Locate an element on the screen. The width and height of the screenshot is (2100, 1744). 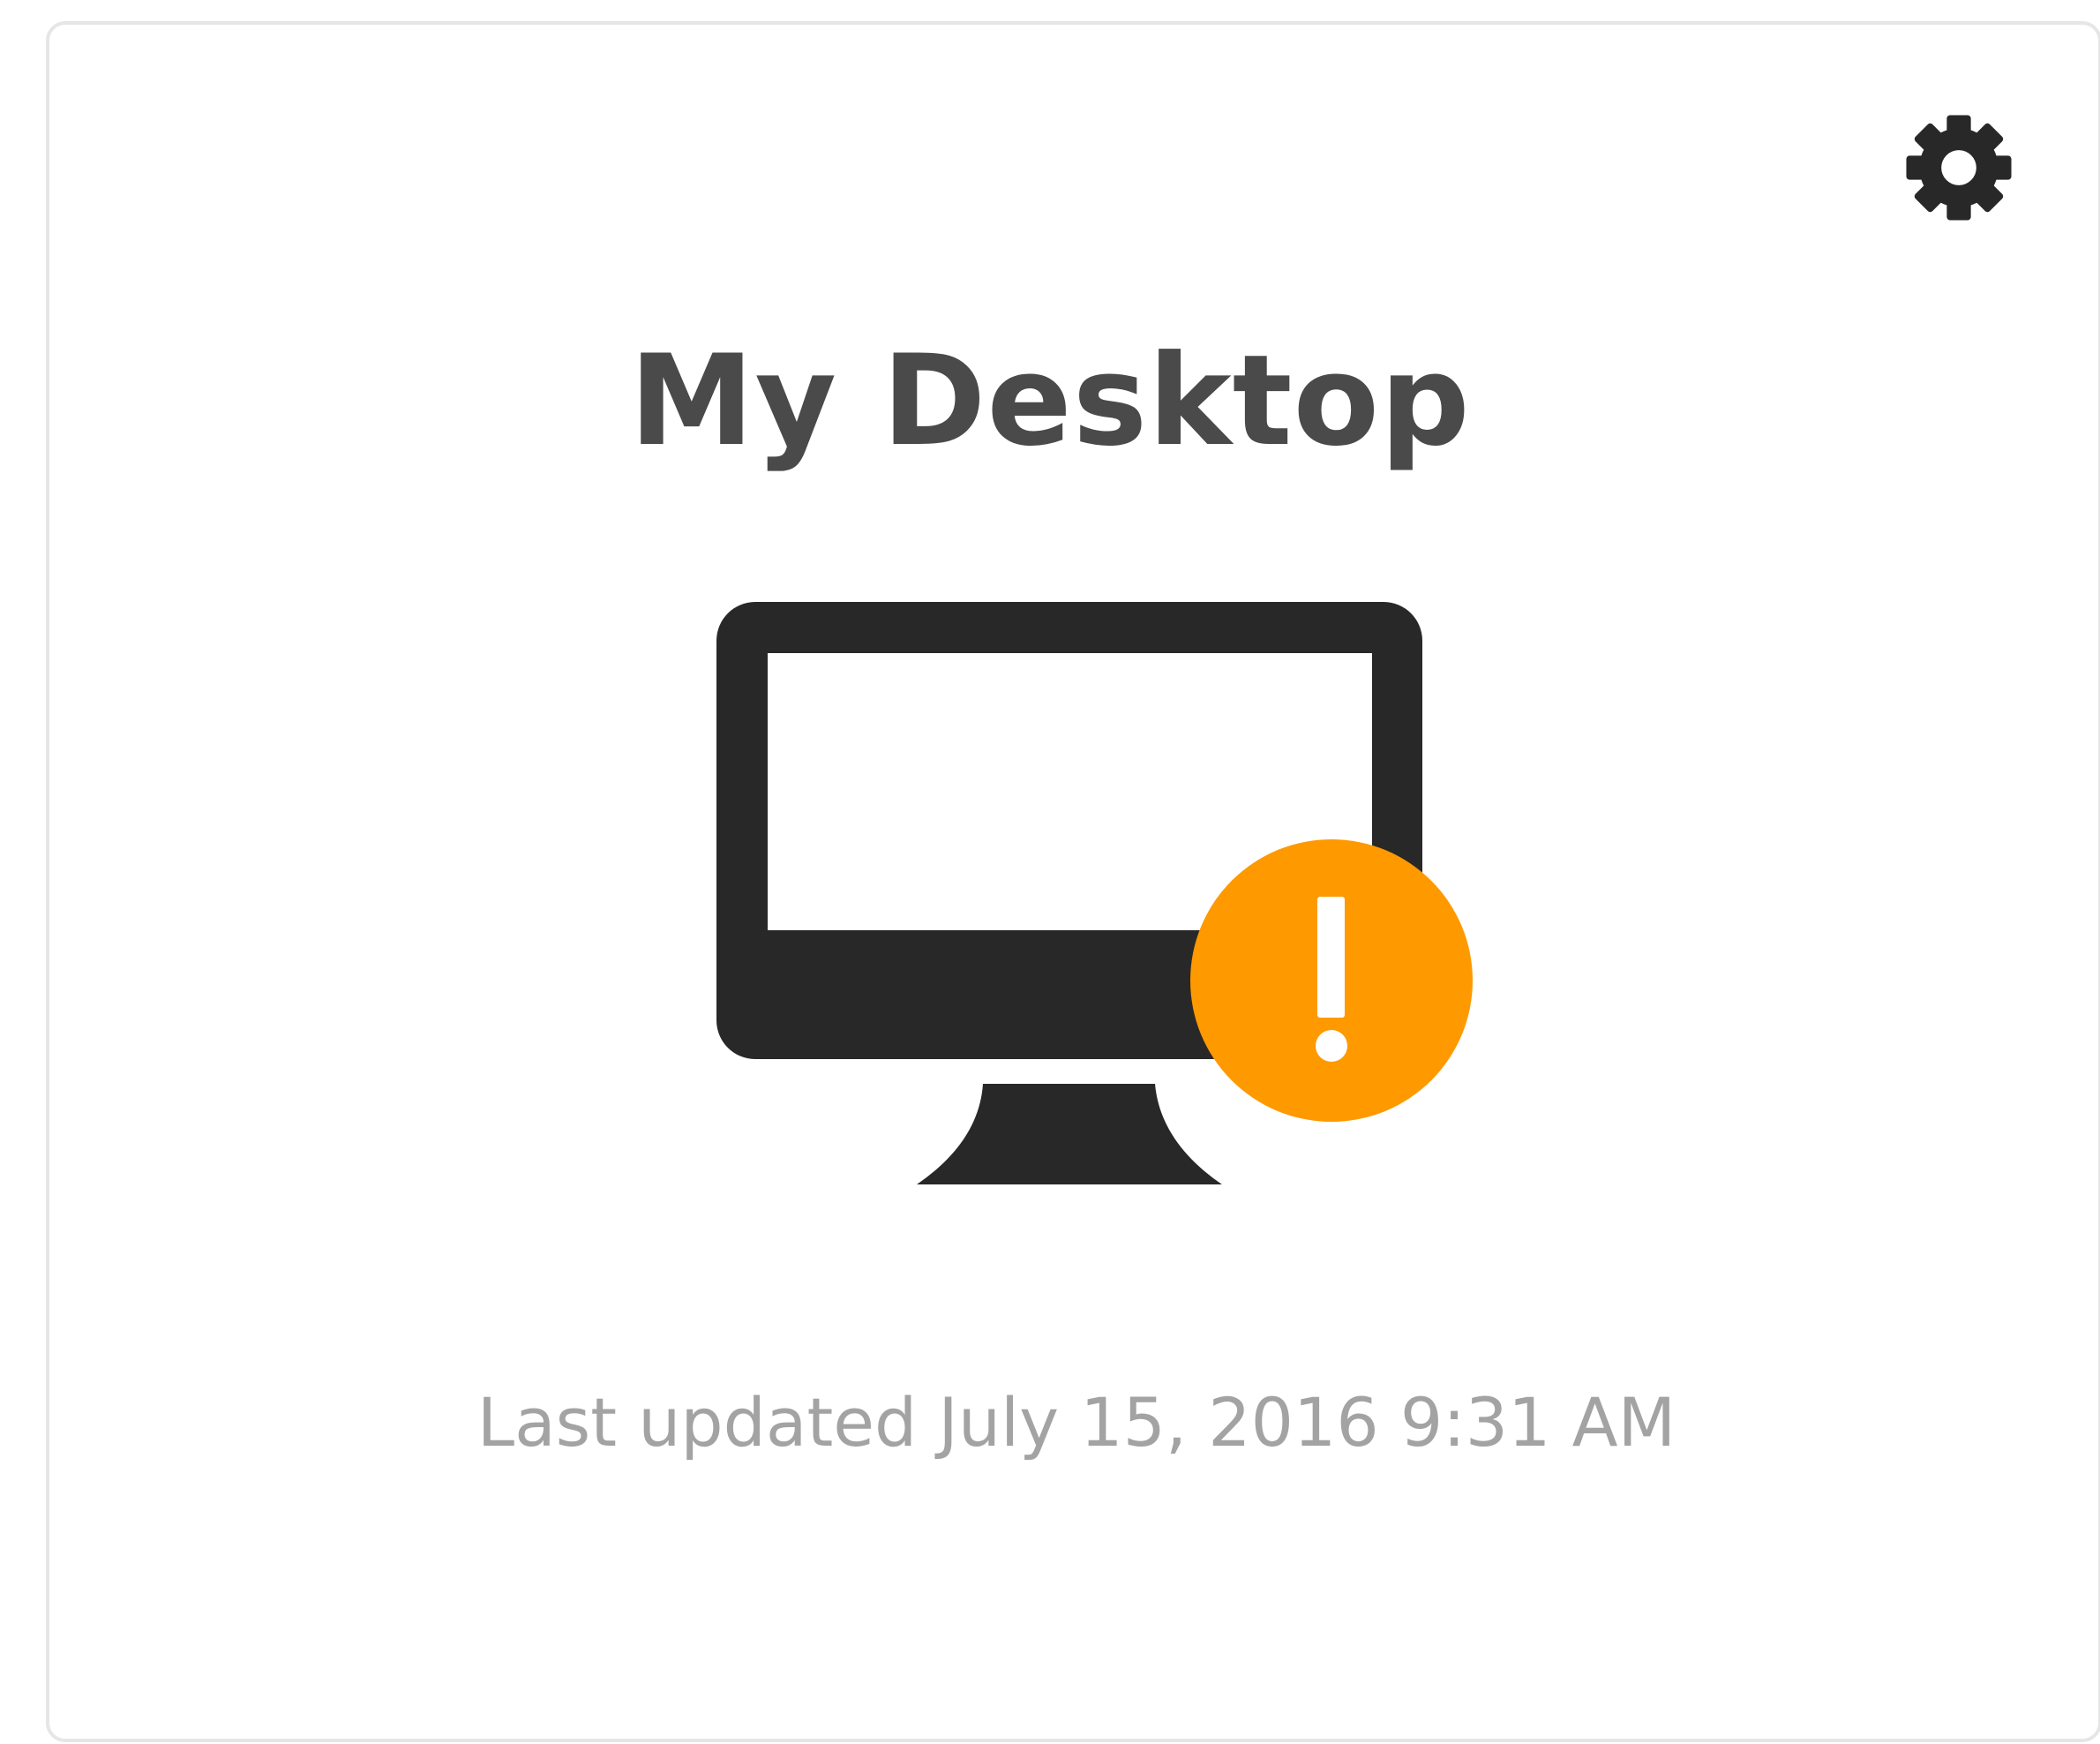
warning-exclamation-icon is located at coordinates (1331, 980).